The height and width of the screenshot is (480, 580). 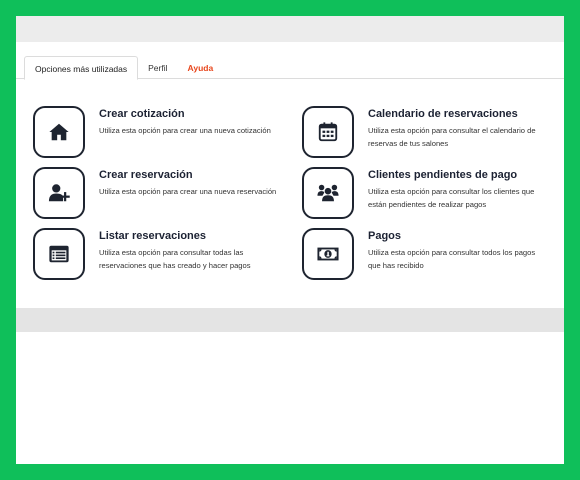 What do you see at coordinates (81, 68) in the screenshot?
I see `tab-most-used: Opciones más utilizadas` at bounding box center [81, 68].